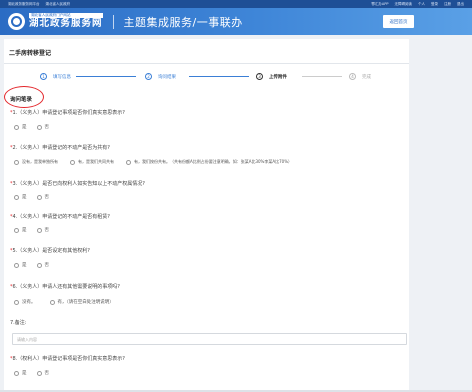  Describe the element at coordinates (65, 287) in the screenshot. I see `question-6: *6.（义务人）申请人还有其他需要说明的事项吗?` at that location.